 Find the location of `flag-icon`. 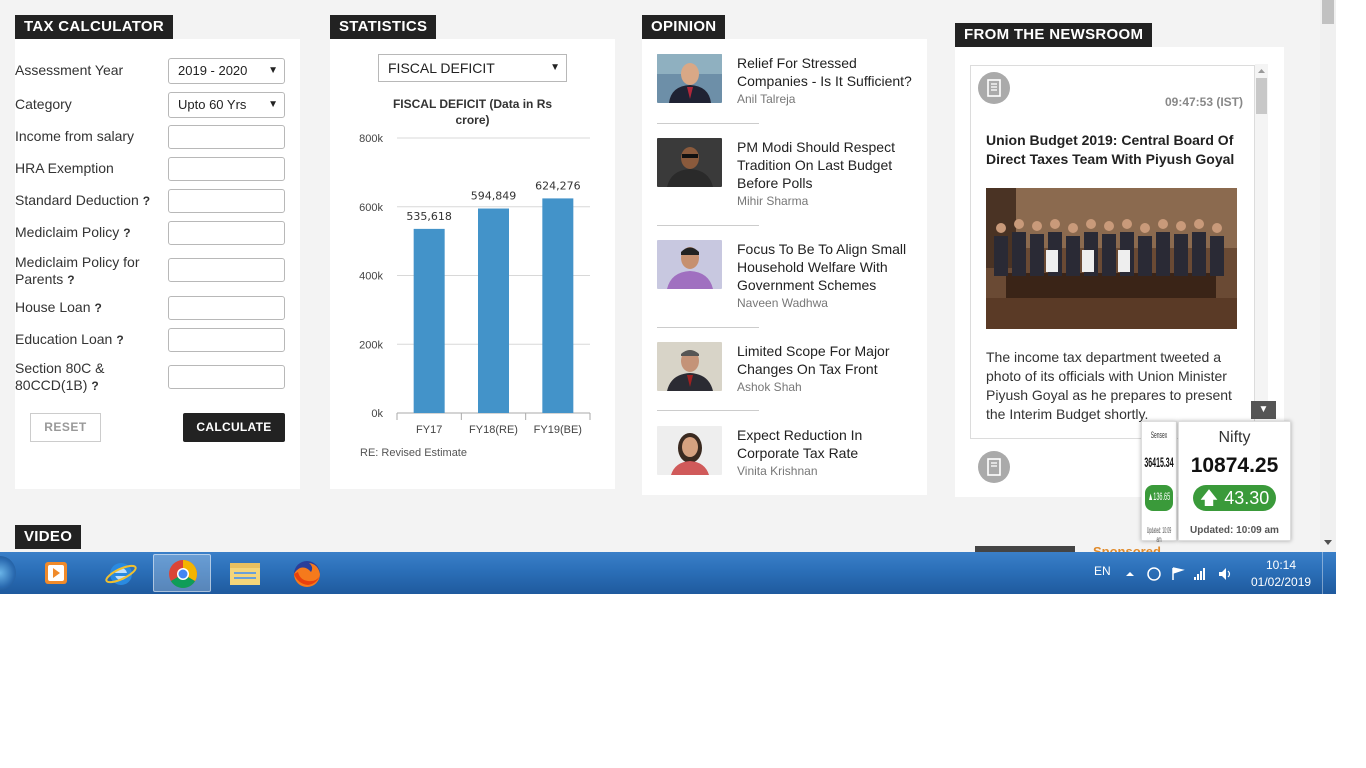

flag-icon is located at coordinates (1178, 573).